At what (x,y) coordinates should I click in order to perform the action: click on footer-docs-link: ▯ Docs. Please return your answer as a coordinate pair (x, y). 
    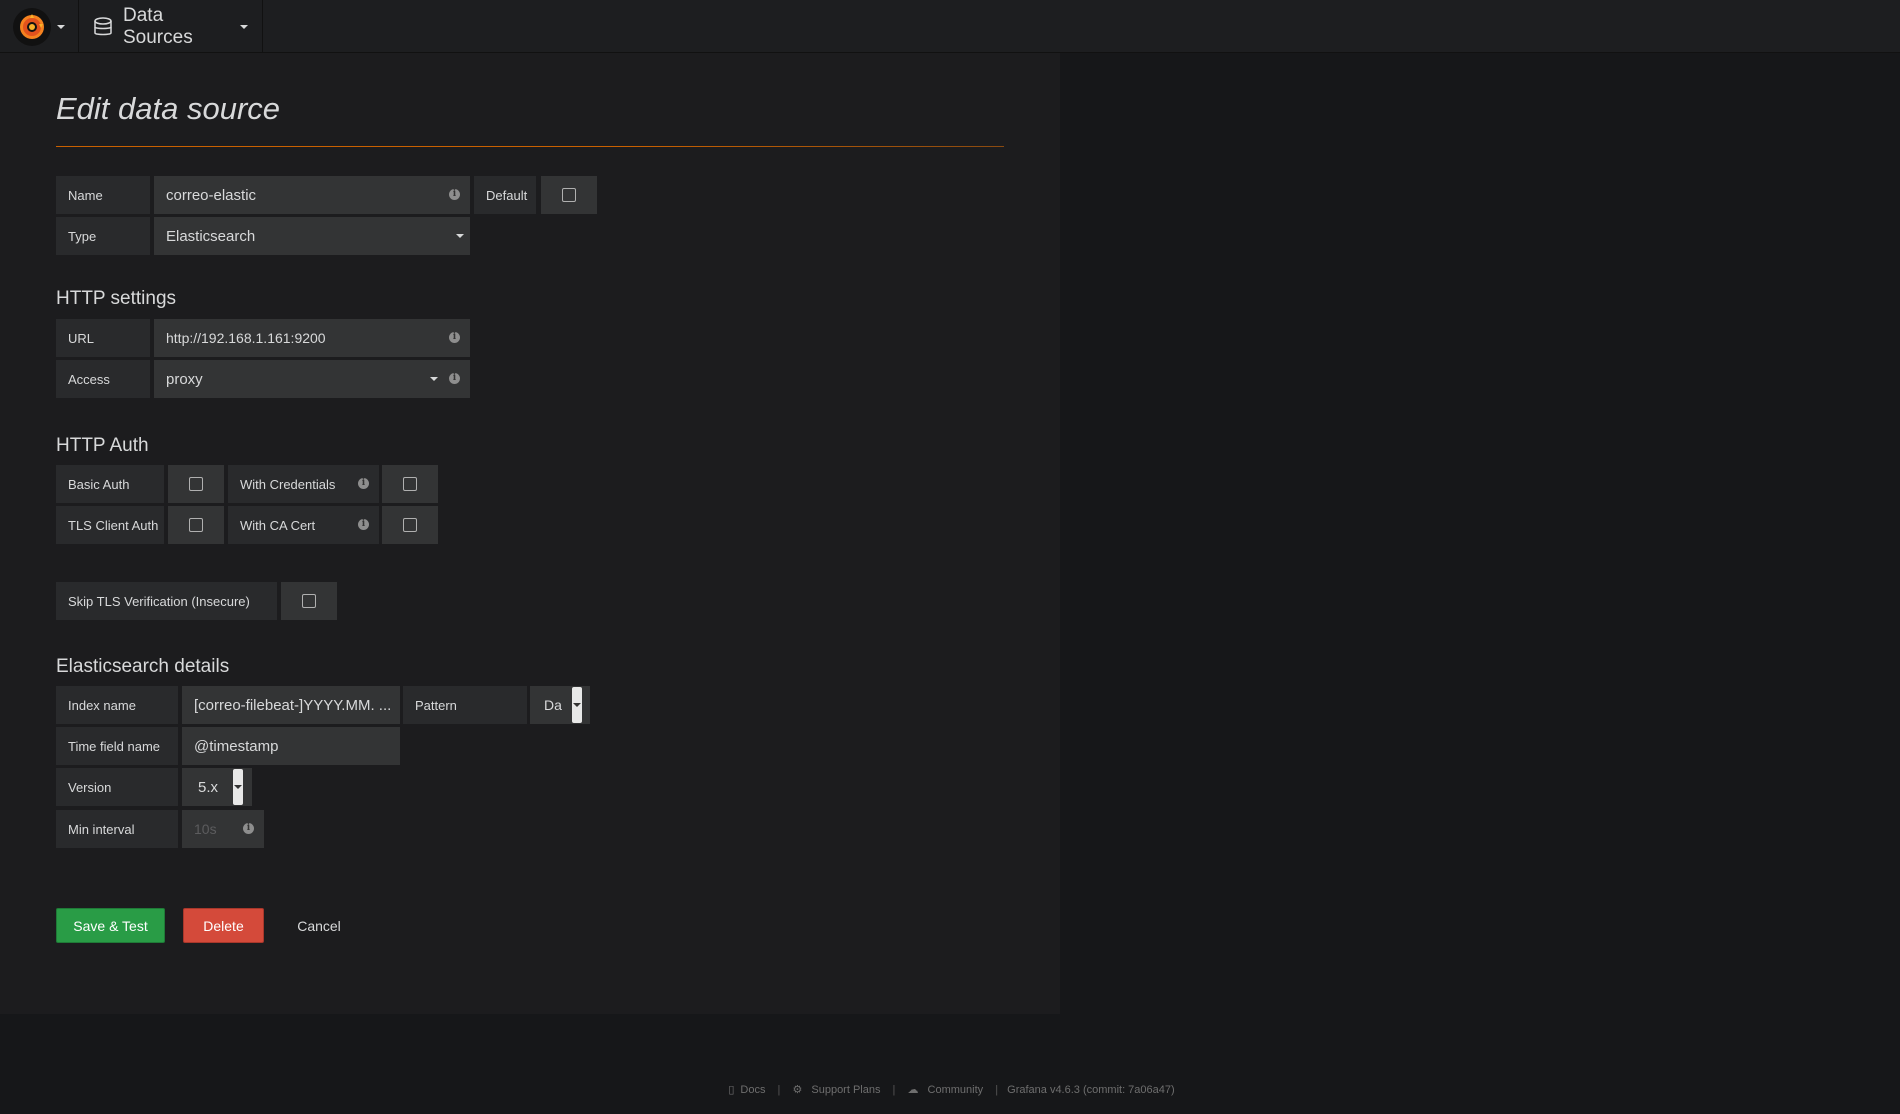
    Looking at the image, I should click on (746, 1090).